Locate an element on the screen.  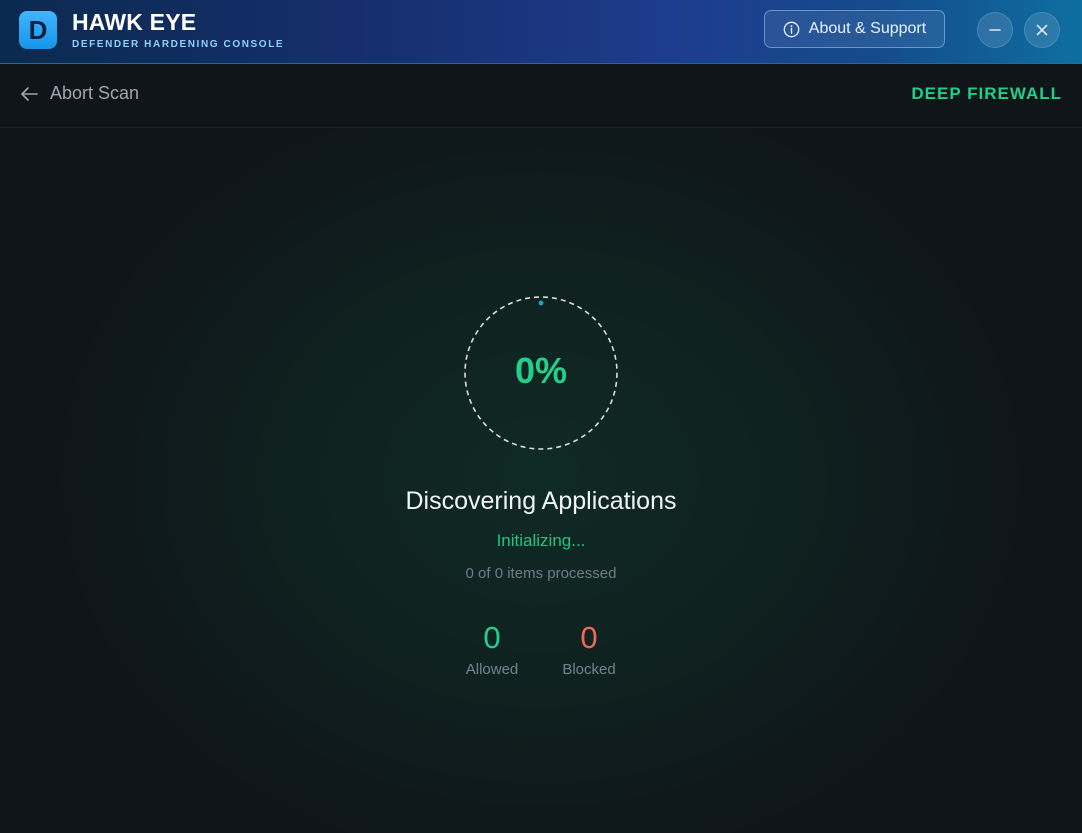
allowed-count: 0 is located at coordinates (492, 637).